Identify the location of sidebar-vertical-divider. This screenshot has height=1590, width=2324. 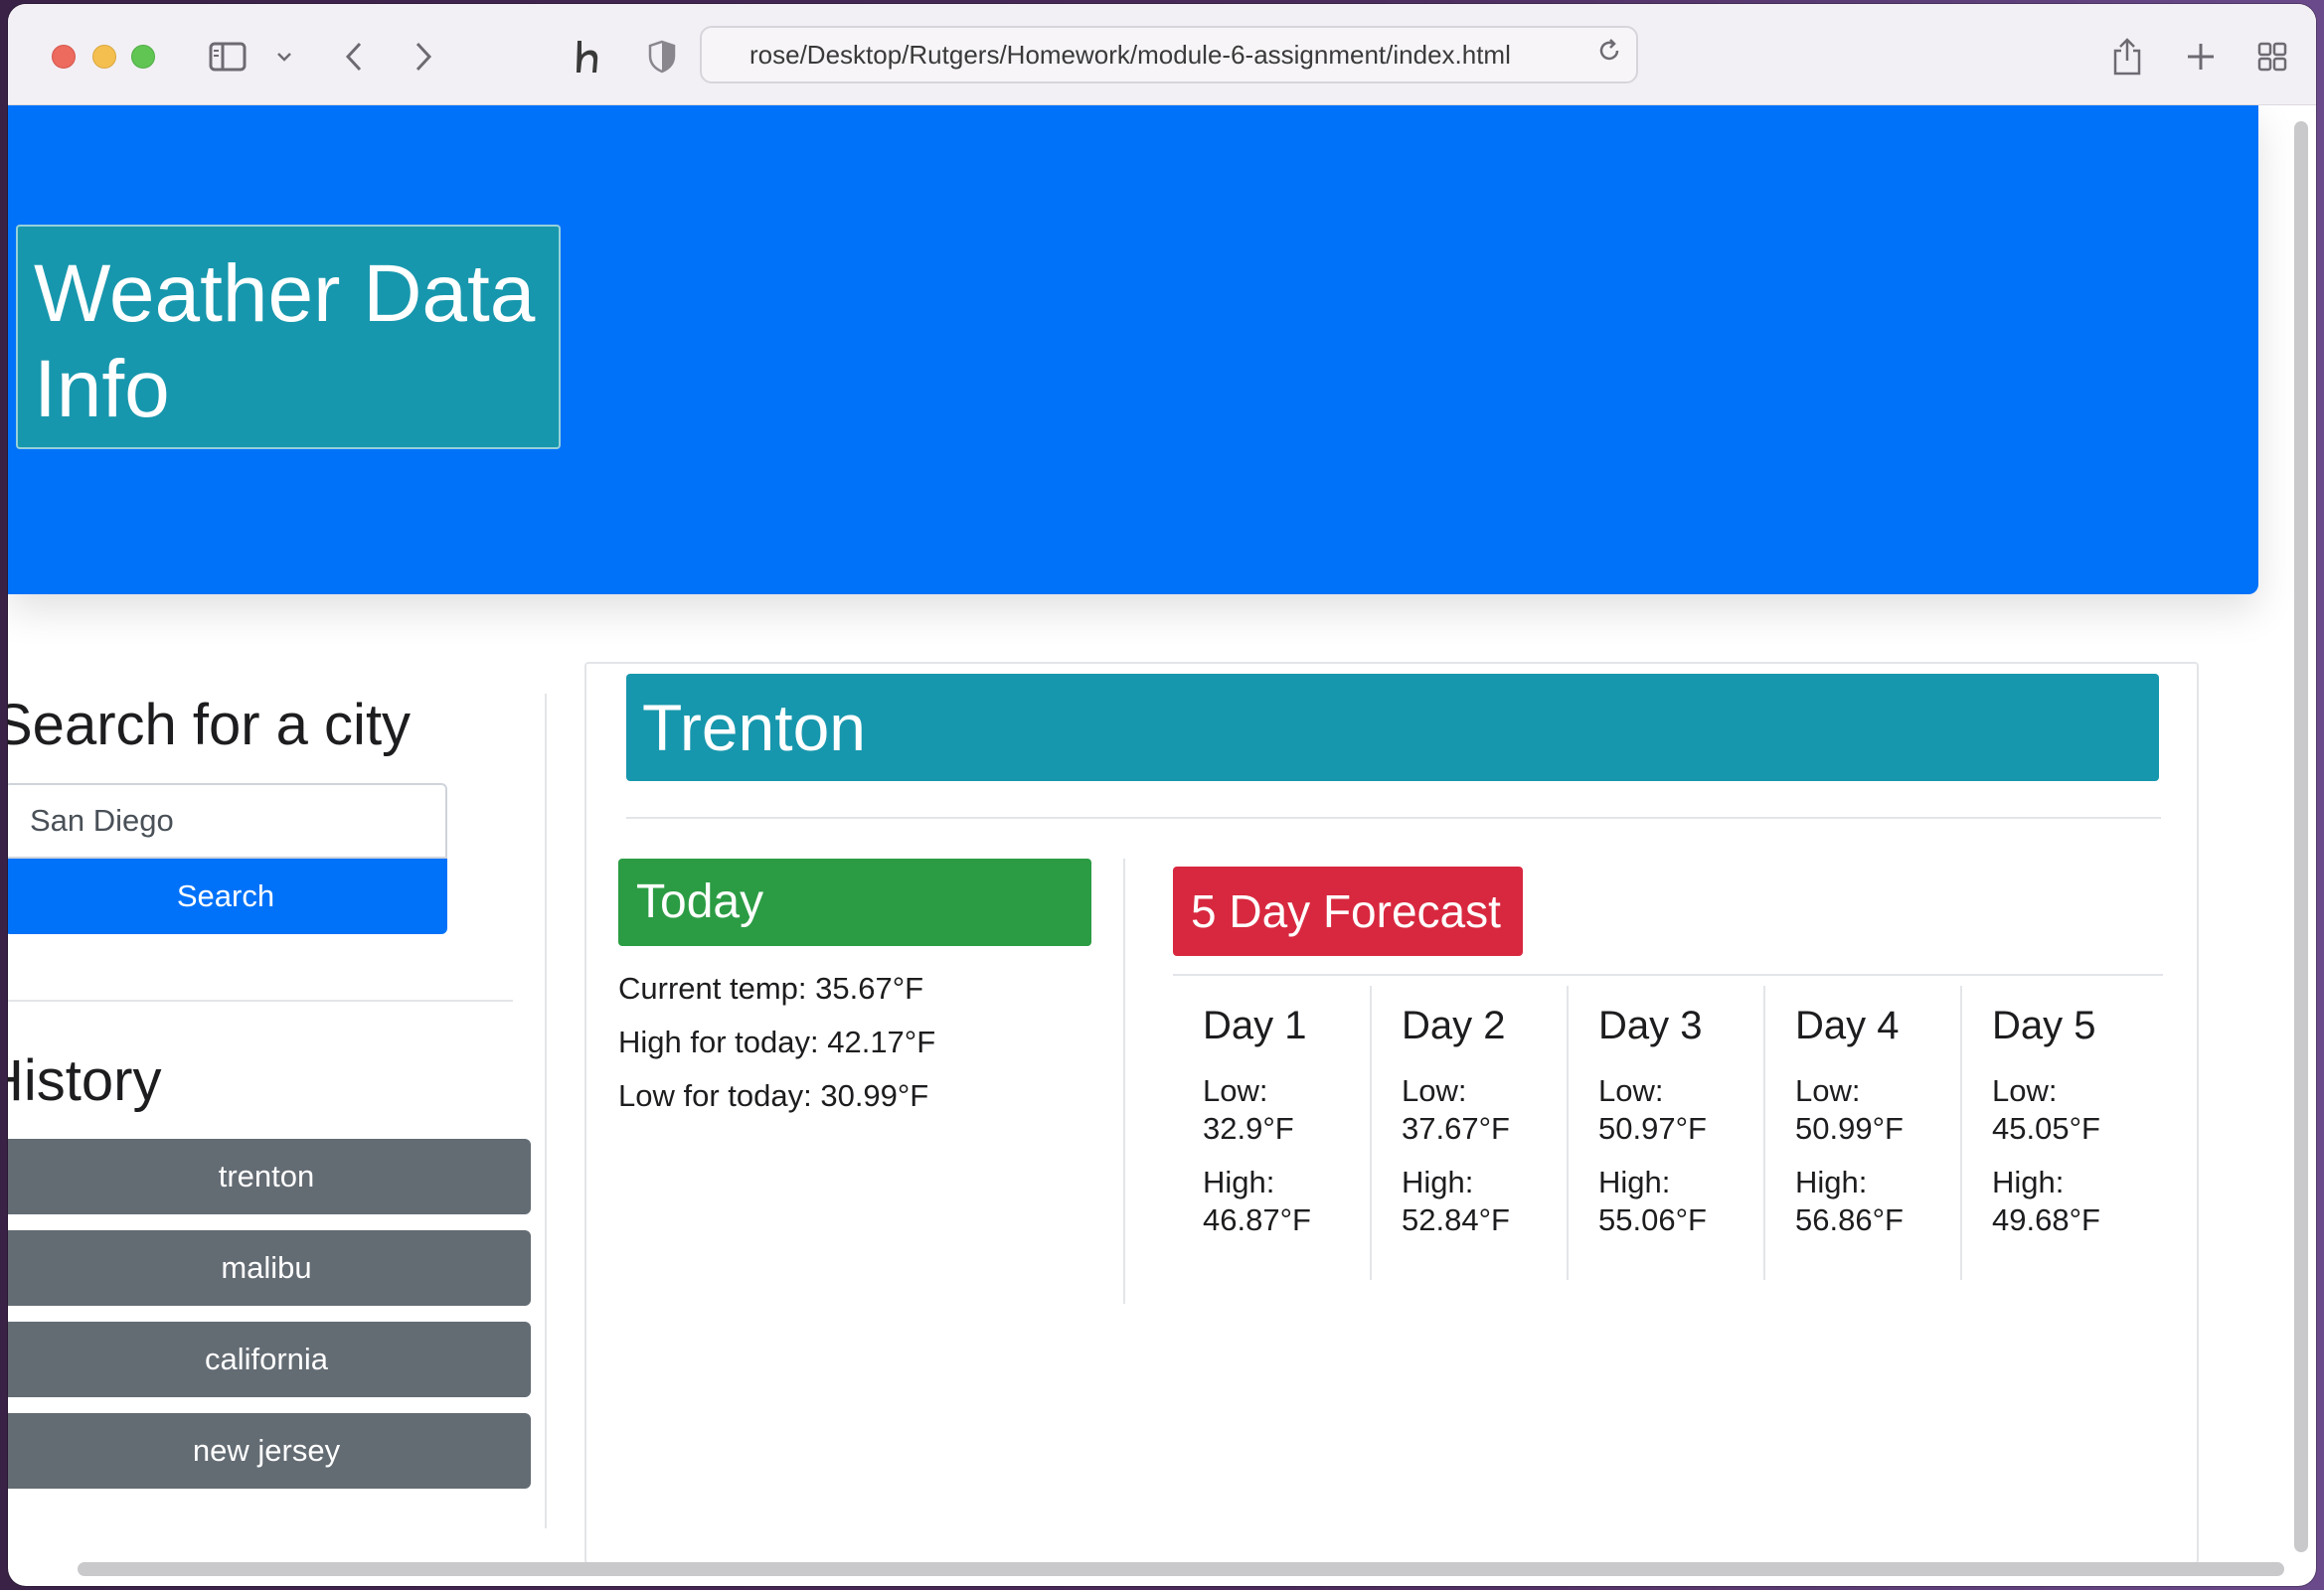
(546, 1111).